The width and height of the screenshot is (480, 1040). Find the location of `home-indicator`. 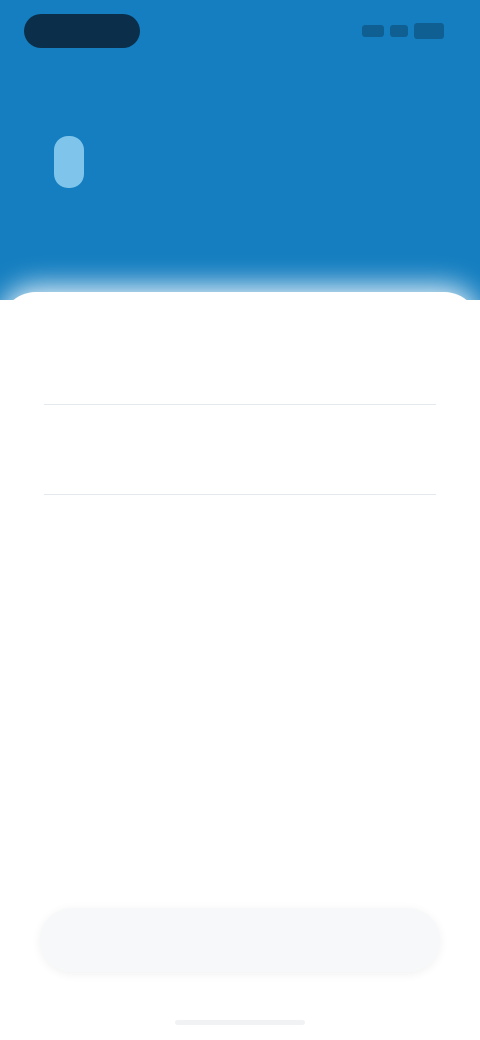

home-indicator is located at coordinates (240, 1022).